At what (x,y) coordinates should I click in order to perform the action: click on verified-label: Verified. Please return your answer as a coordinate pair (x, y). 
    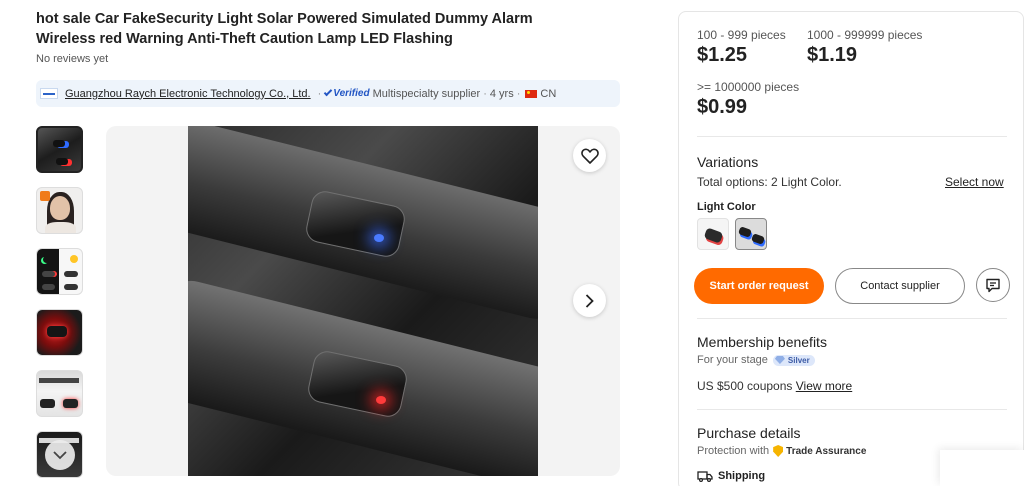
    Looking at the image, I should click on (351, 93).